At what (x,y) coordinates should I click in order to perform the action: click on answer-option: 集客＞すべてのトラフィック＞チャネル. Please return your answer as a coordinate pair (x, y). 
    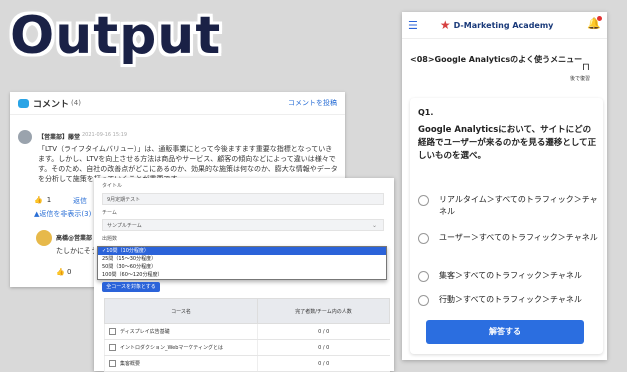
    Looking at the image, I should click on (508, 276).